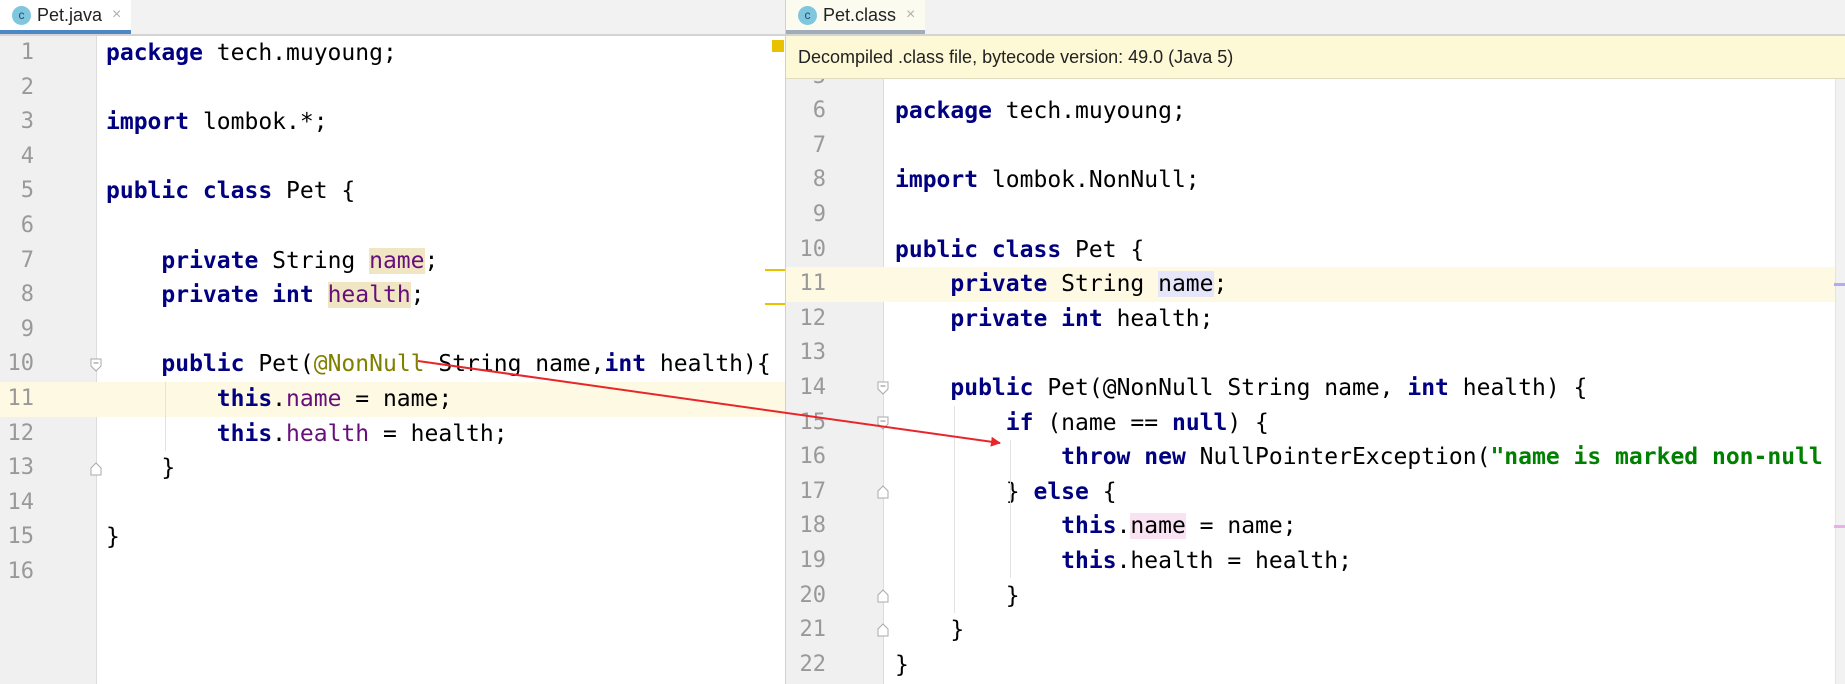 This screenshot has height=684, width=1845. Describe the element at coordinates (392, 226) in the screenshot. I see `code-line: 6` at that location.